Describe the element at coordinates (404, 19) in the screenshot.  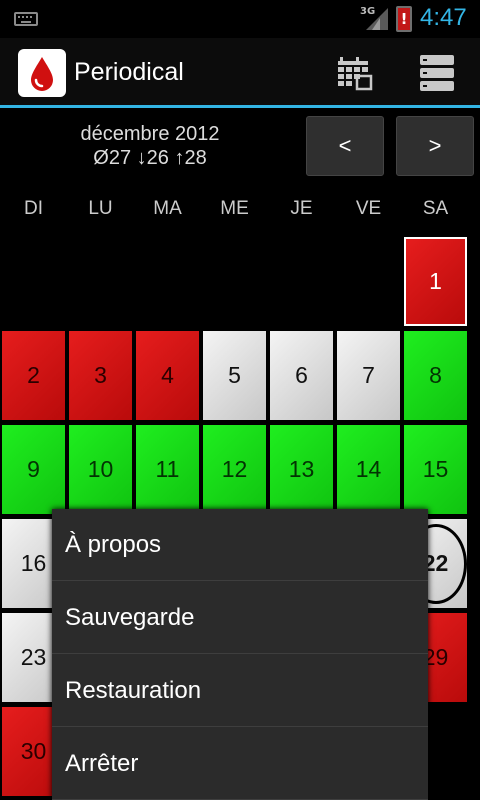
I see `battery-alert-icon: !` at that location.